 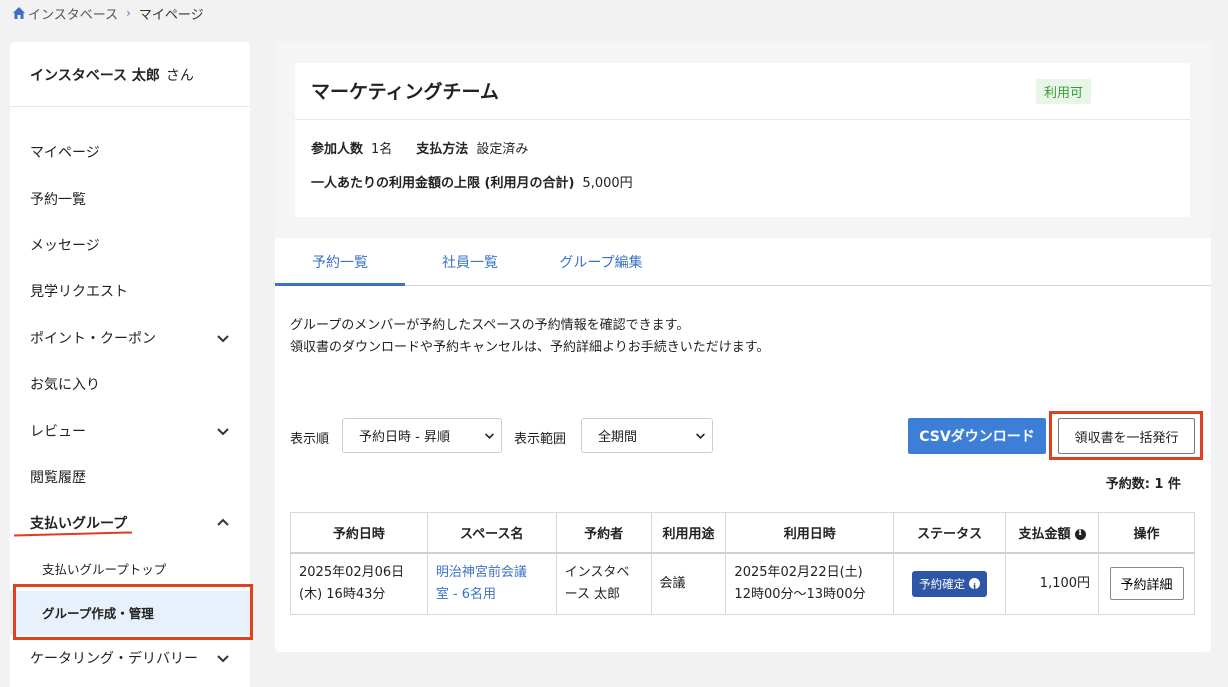 I want to click on space-name-line: 室 - 6名用, so click(x=466, y=594).